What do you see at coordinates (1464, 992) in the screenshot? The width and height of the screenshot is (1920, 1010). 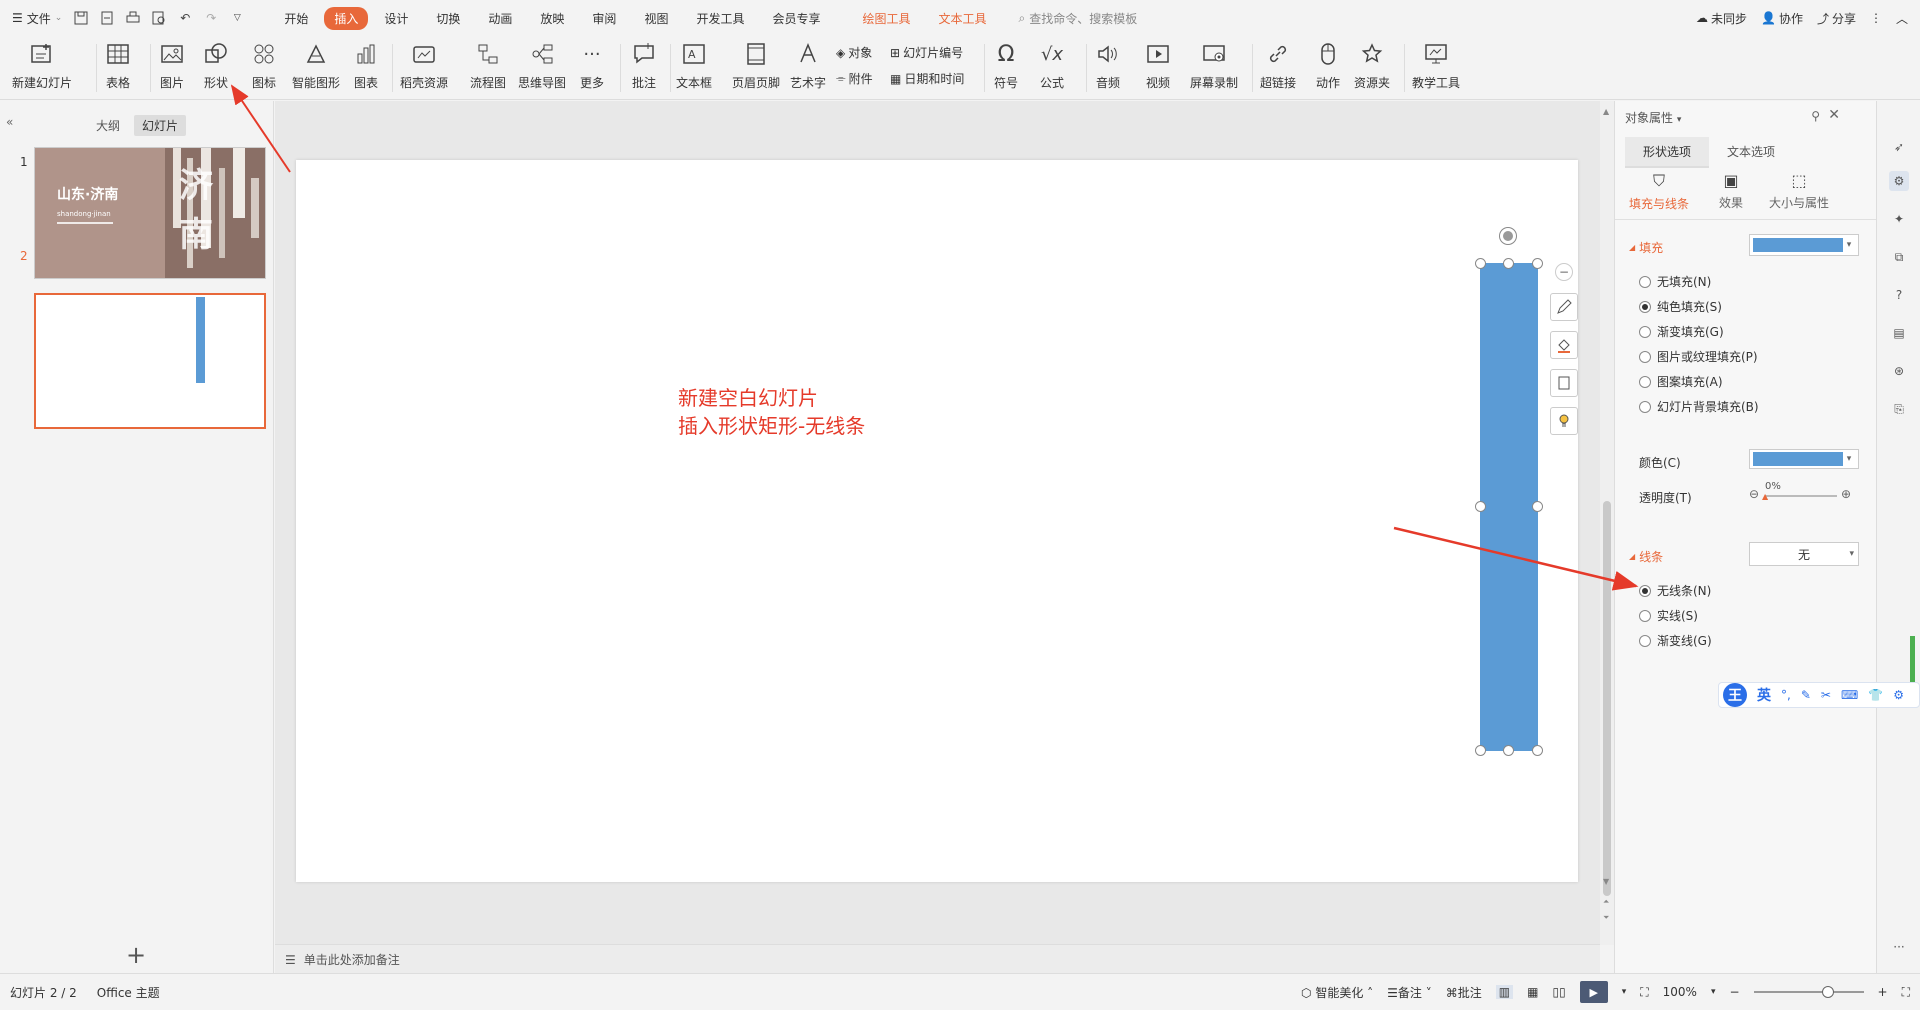 I see `comment-toggle: ⌘批注` at bounding box center [1464, 992].